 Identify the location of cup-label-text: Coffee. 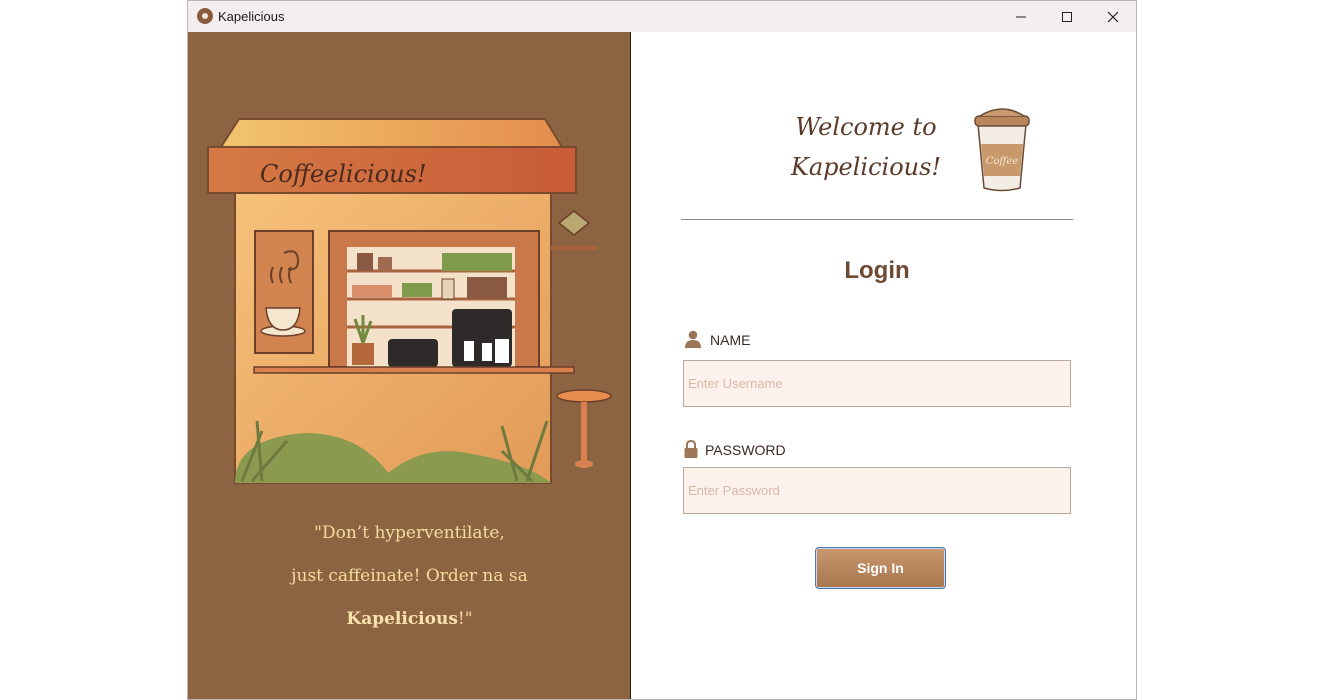
(1002, 161).